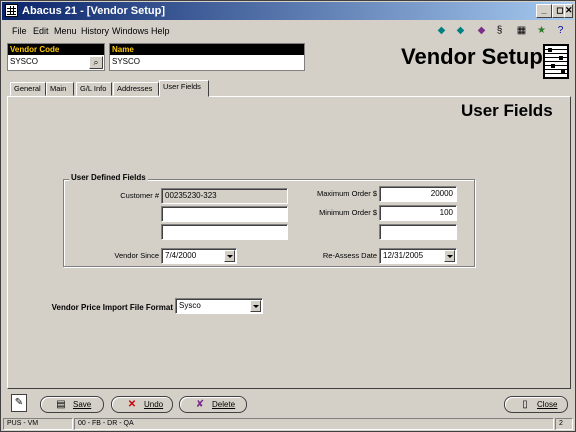  Describe the element at coordinates (219, 306) in the screenshot. I see `import-format-dropdown: Sysco` at that location.